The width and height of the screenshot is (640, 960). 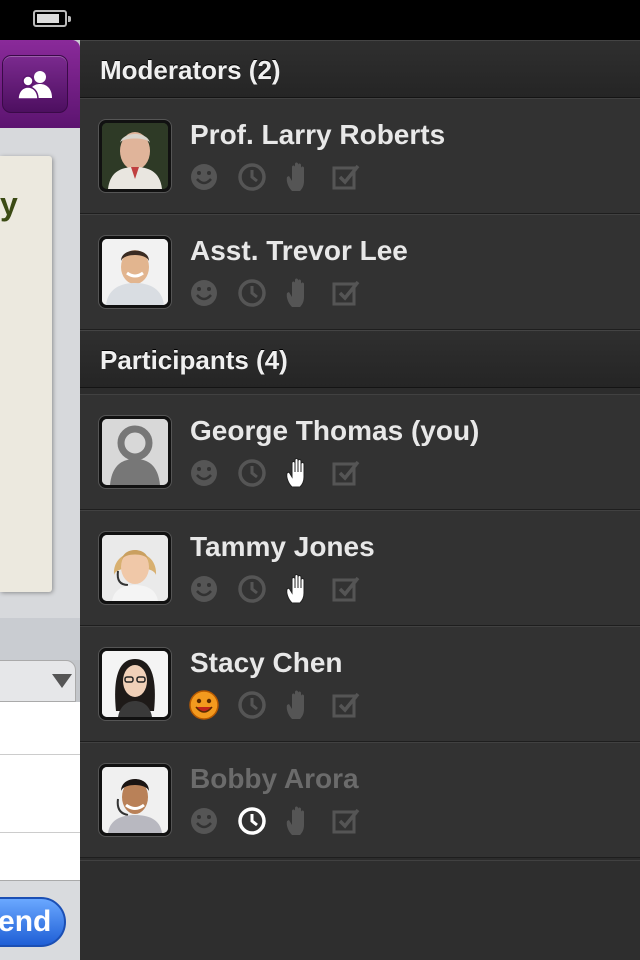 I want to click on background-app: y Send, so click(x=40, y=500).